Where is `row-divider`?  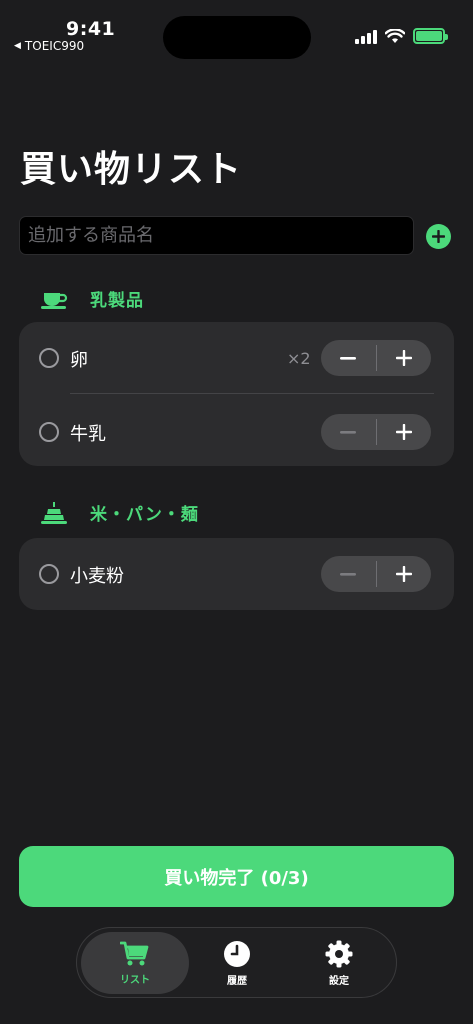
row-divider is located at coordinates (252, 393).